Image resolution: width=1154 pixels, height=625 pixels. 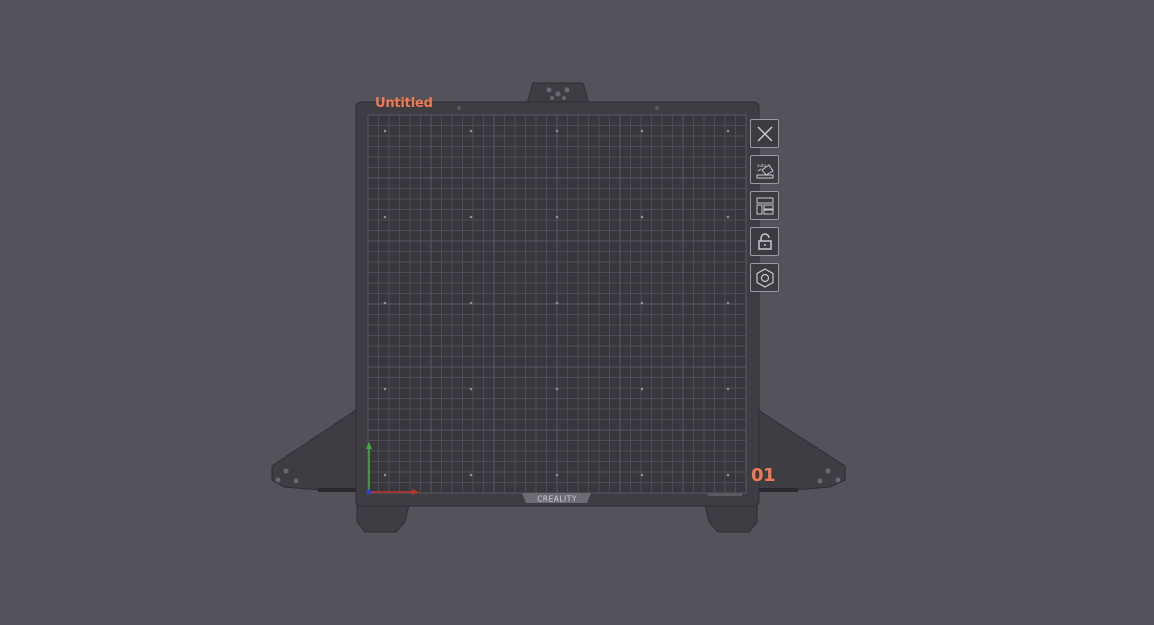 I want to click on arrange-icon, so click(x=764, y=205).